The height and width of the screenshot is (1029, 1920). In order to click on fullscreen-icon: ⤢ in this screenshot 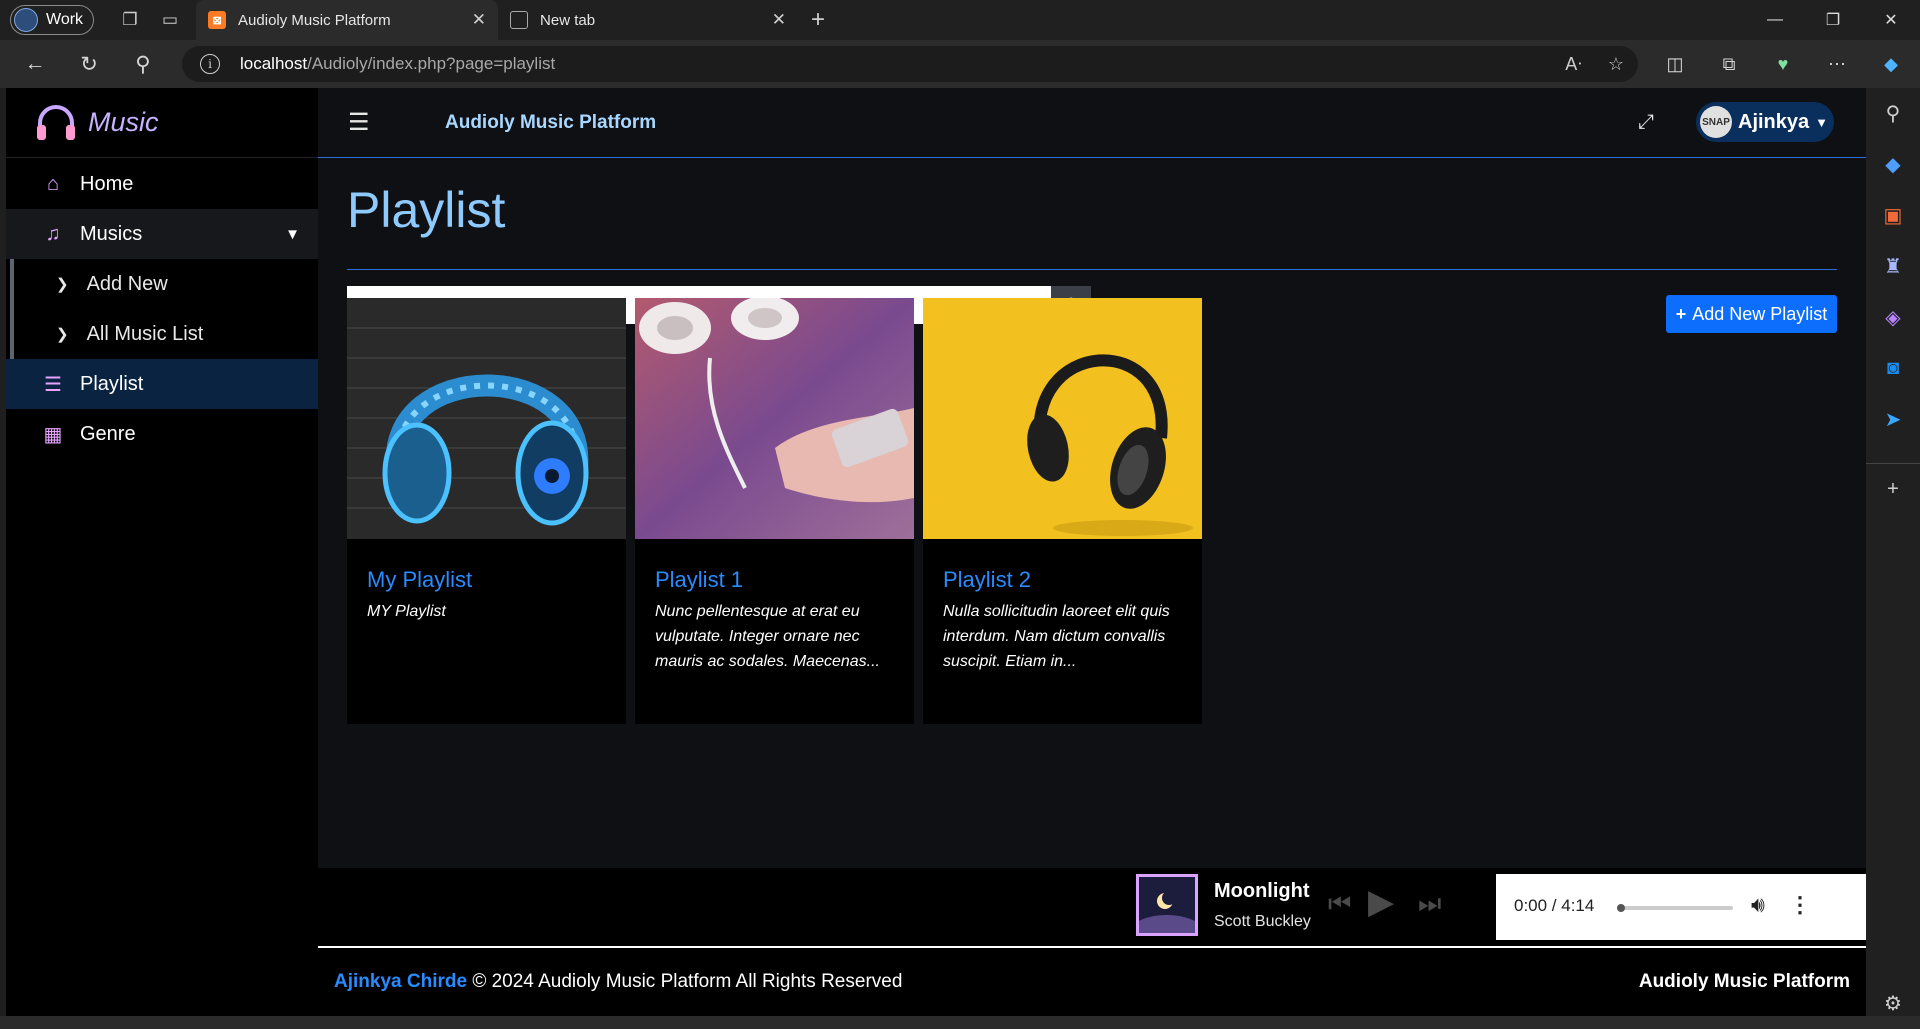, I will do `click(1646, 122)`.